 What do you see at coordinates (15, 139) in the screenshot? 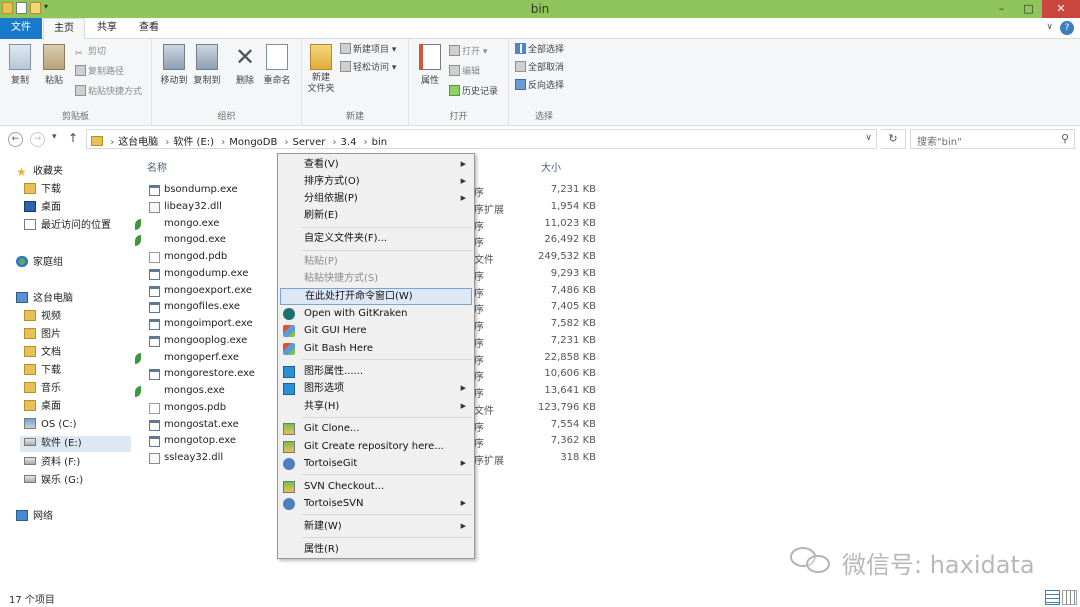
I see `back-button: ←` at bounding box center [15, 139].